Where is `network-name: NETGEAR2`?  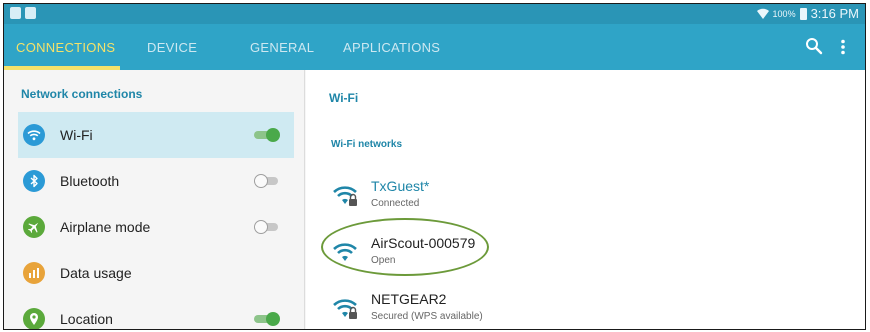
network-name: NETGEAR2 is located at coordinates (409, 299).